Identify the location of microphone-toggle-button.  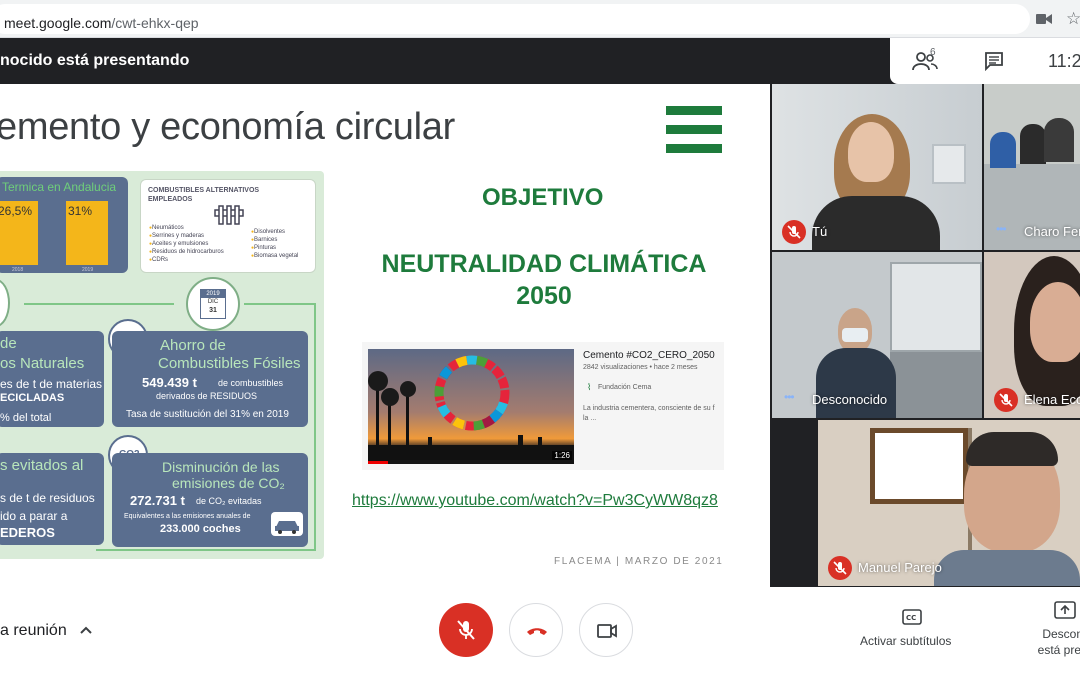
(466, 630).